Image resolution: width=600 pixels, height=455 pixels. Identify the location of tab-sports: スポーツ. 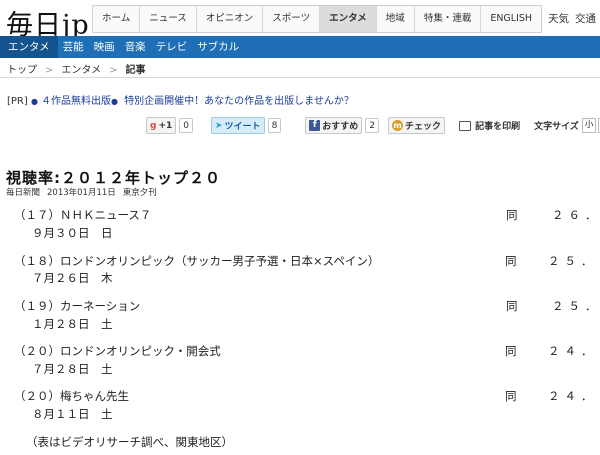
(292, 19).